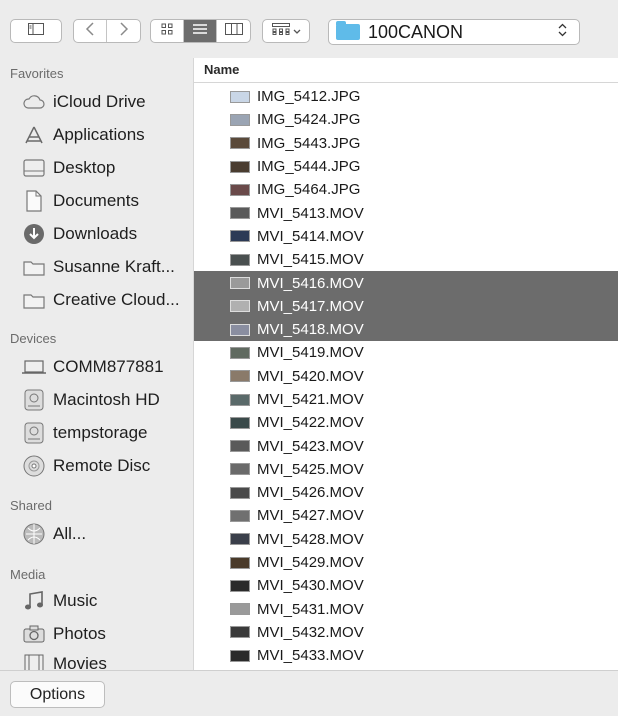 The width and height of the screenshot is (618, 716). I want to click on list-view-button, so click(200, 31).